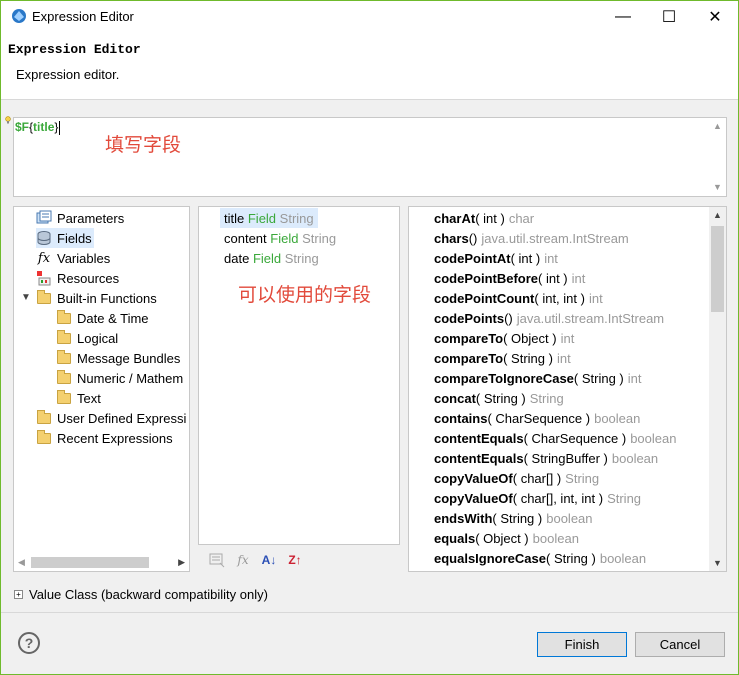 This screenshot has width=739, height=675. I want to click on insert-field-icon, so click(217, 560).